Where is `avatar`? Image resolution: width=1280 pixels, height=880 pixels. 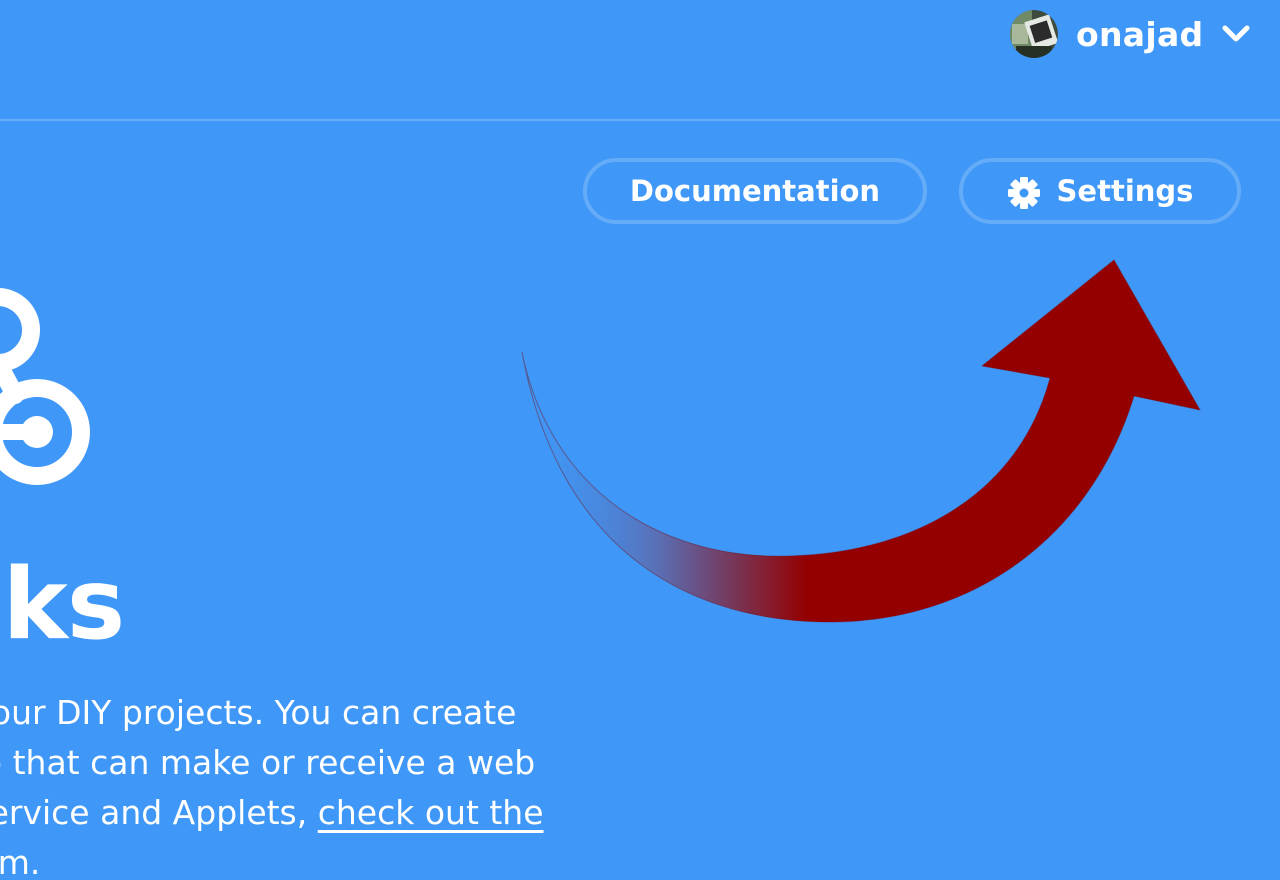
avatar is located at coordinates (1034, 34).